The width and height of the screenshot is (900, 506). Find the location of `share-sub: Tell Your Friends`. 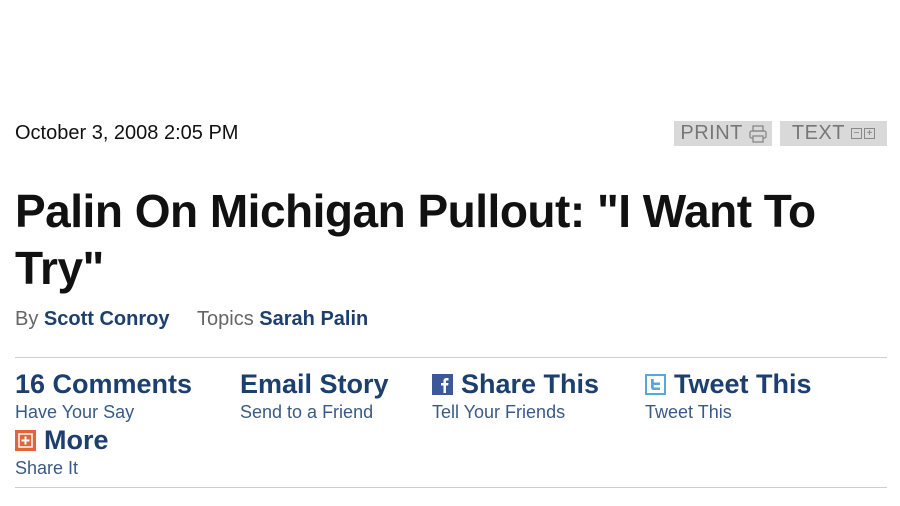

share-sub: Tell Your Friends is located at coordinates (515, 412).